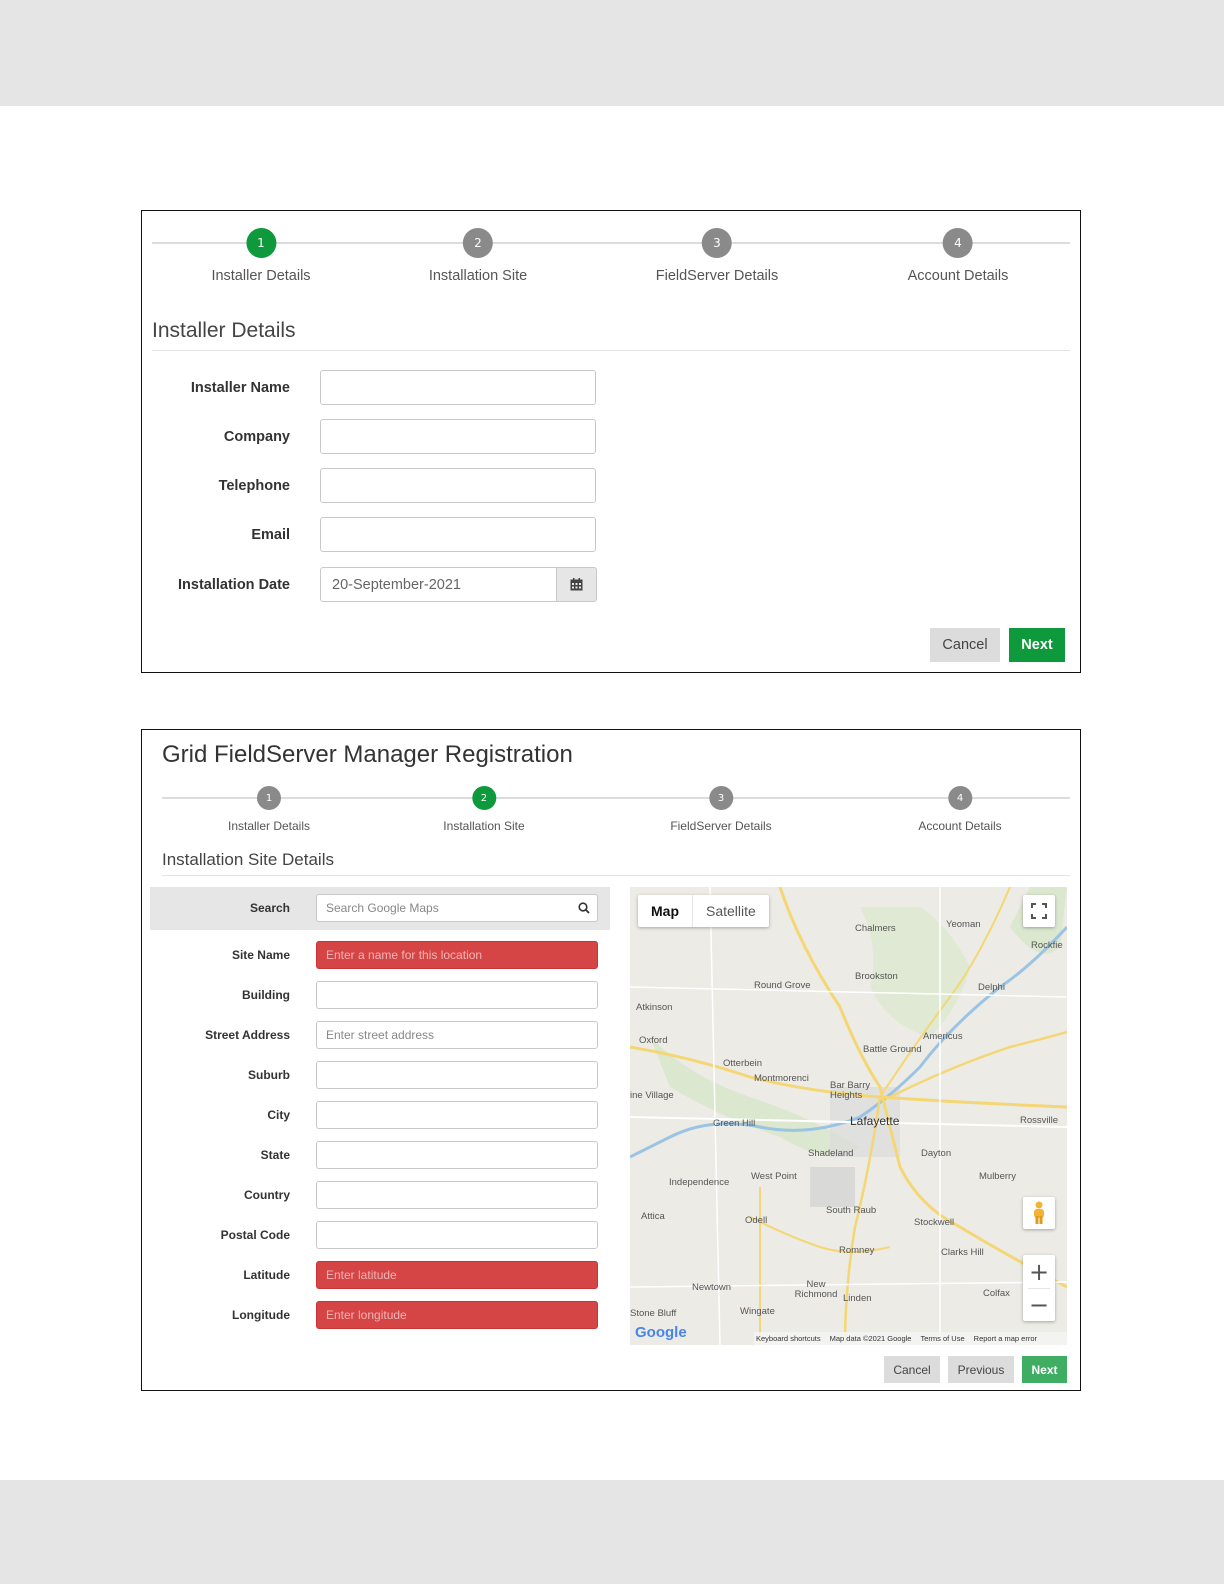  Describe the element at coordinates (757, 1311) in the screenshot. I see `map-place: Wingate` at that location.